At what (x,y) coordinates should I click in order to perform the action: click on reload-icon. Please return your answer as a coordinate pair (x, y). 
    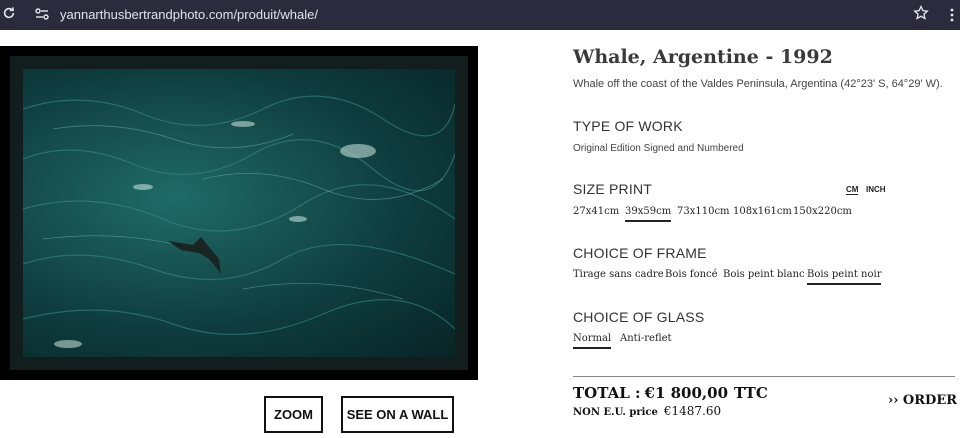
    Looking at the image, I should click on (9, 13).